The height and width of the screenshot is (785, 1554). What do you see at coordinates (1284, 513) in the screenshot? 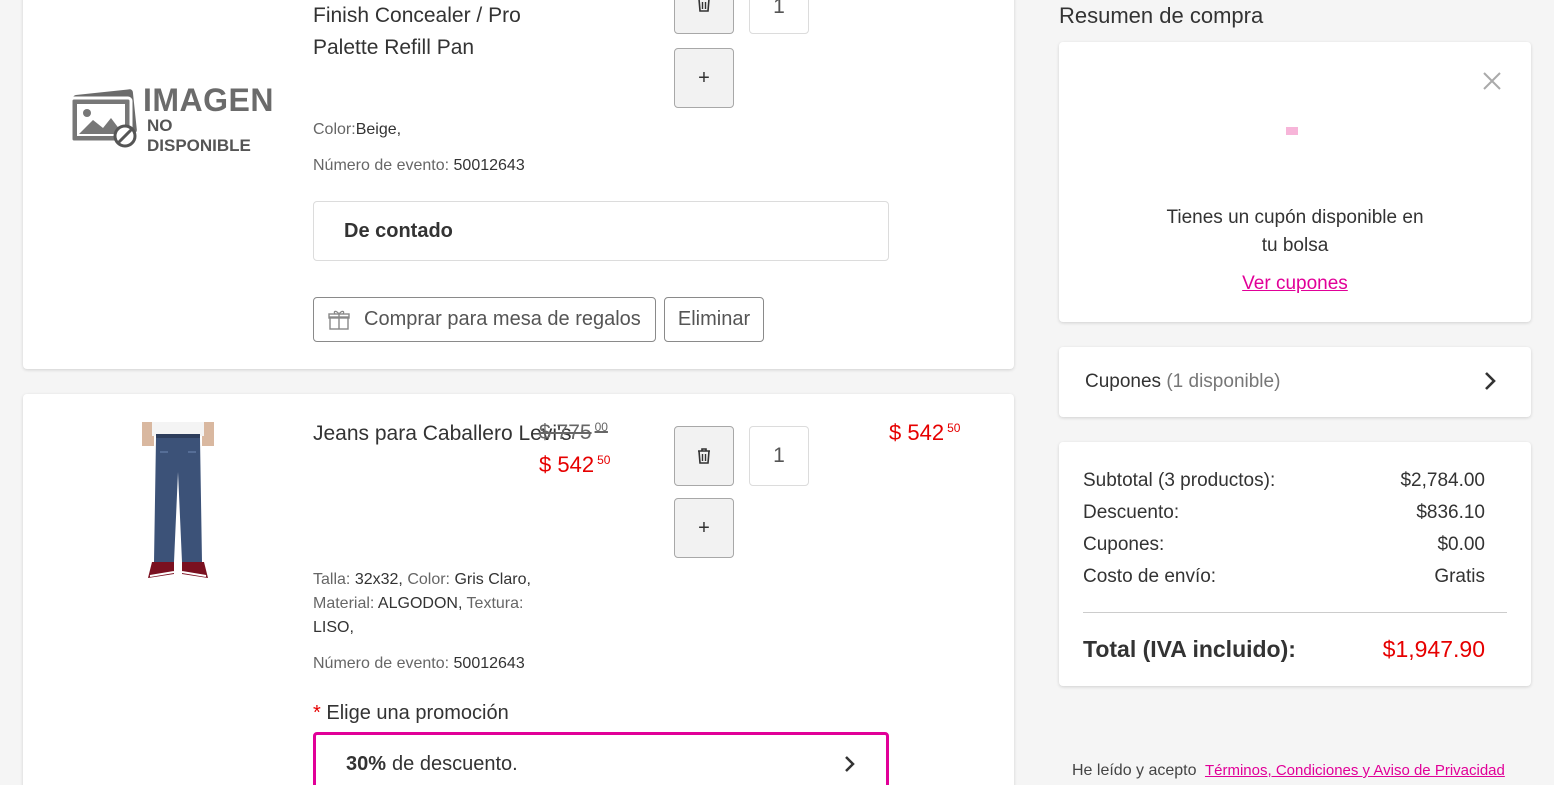
I see `summary-row-discount: Descuento: $836.10` at bounding box center [1284, 513].